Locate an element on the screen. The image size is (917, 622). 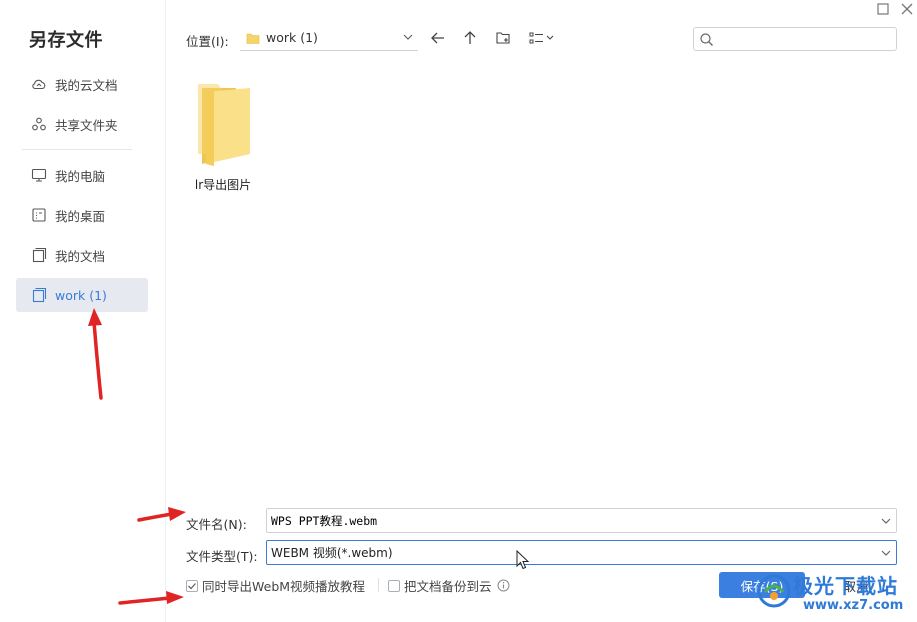
sidebar-item-label: 我的桌面 is located at coordinates (80, 216).